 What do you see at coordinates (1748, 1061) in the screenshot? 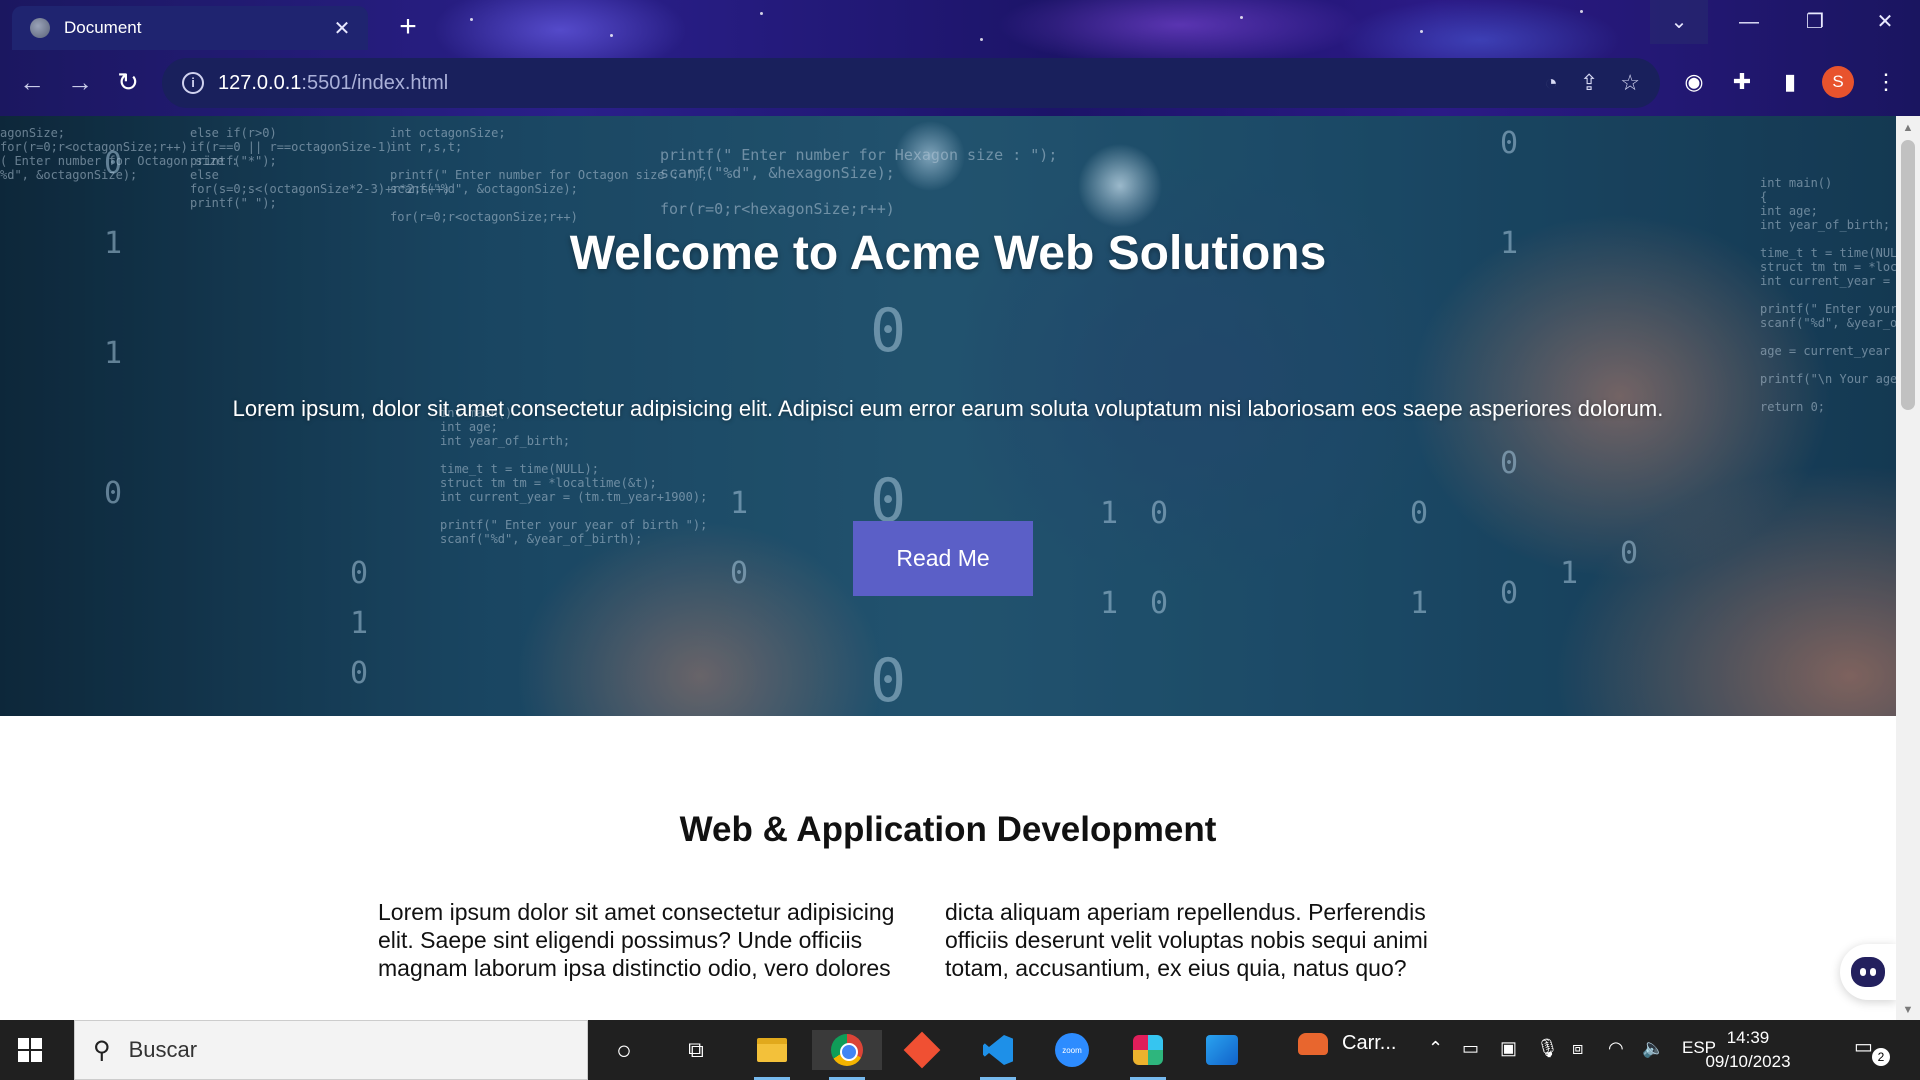
I see `clock-date: 09/10/2023` at bounding box center [1748, 1061].